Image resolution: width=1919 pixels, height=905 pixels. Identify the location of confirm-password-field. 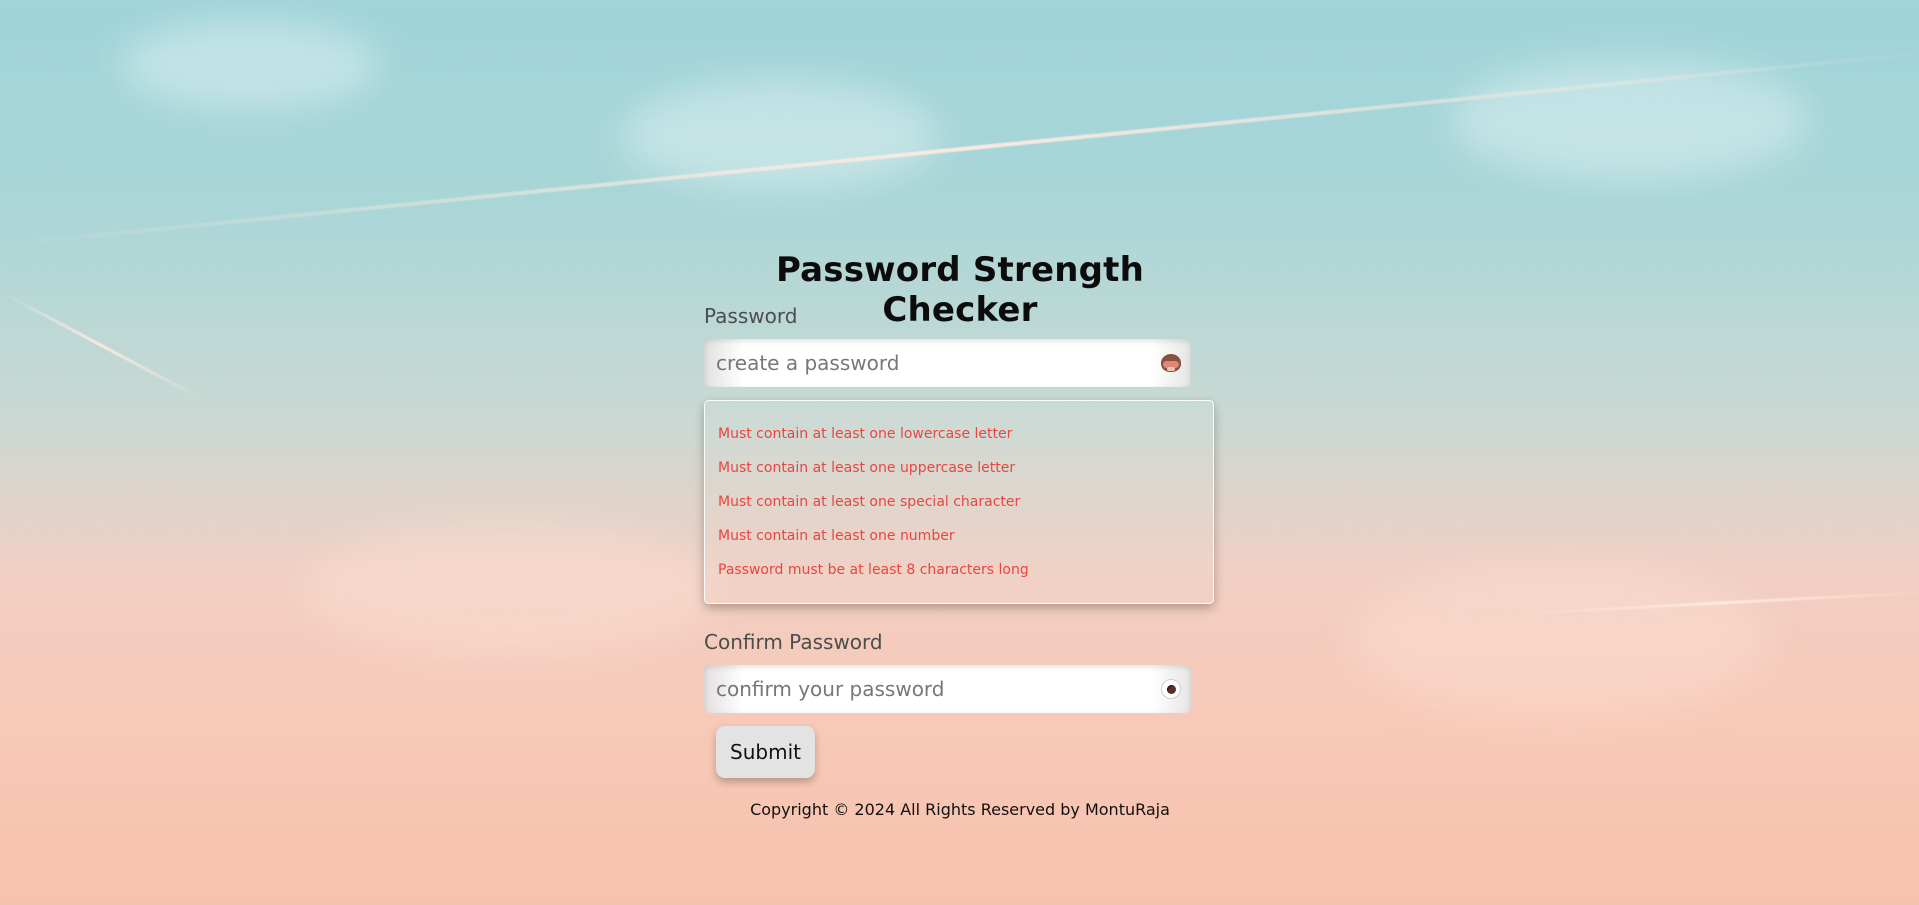
(947, 689).